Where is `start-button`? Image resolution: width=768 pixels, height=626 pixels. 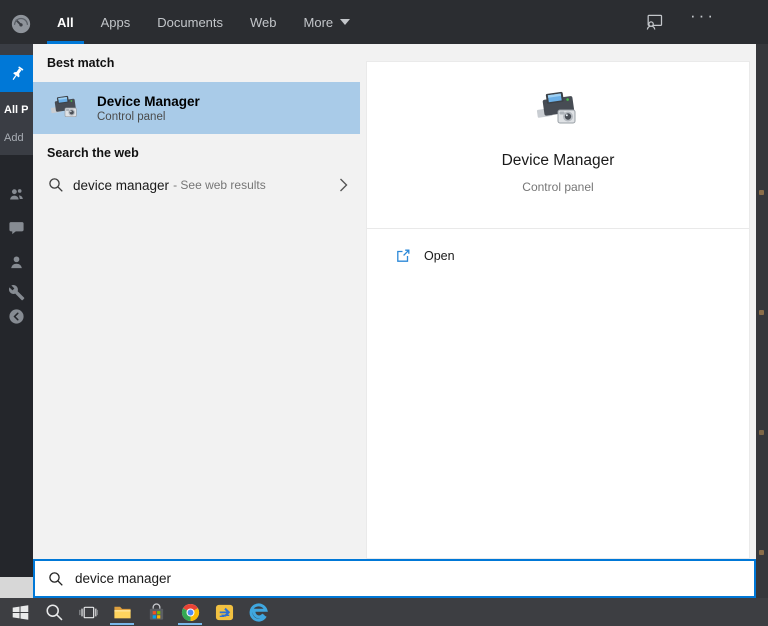 start-button is located at coordinates (20, 612).